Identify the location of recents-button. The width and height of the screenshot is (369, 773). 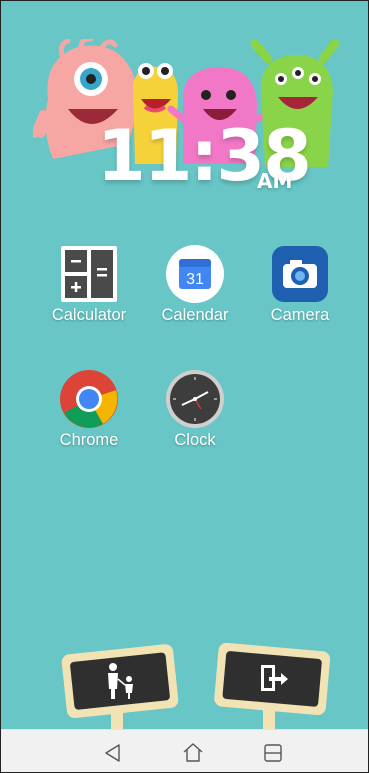
(273, 753).